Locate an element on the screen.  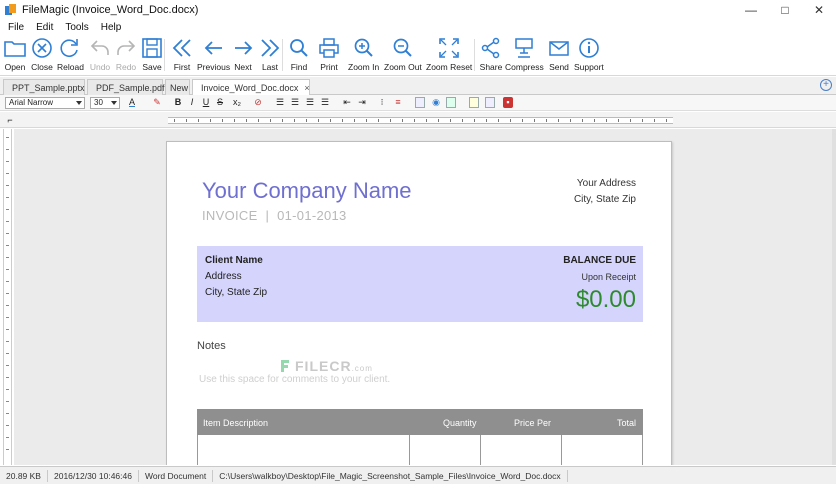
company-name: Your Company Name is located at coordinates (307, 191).